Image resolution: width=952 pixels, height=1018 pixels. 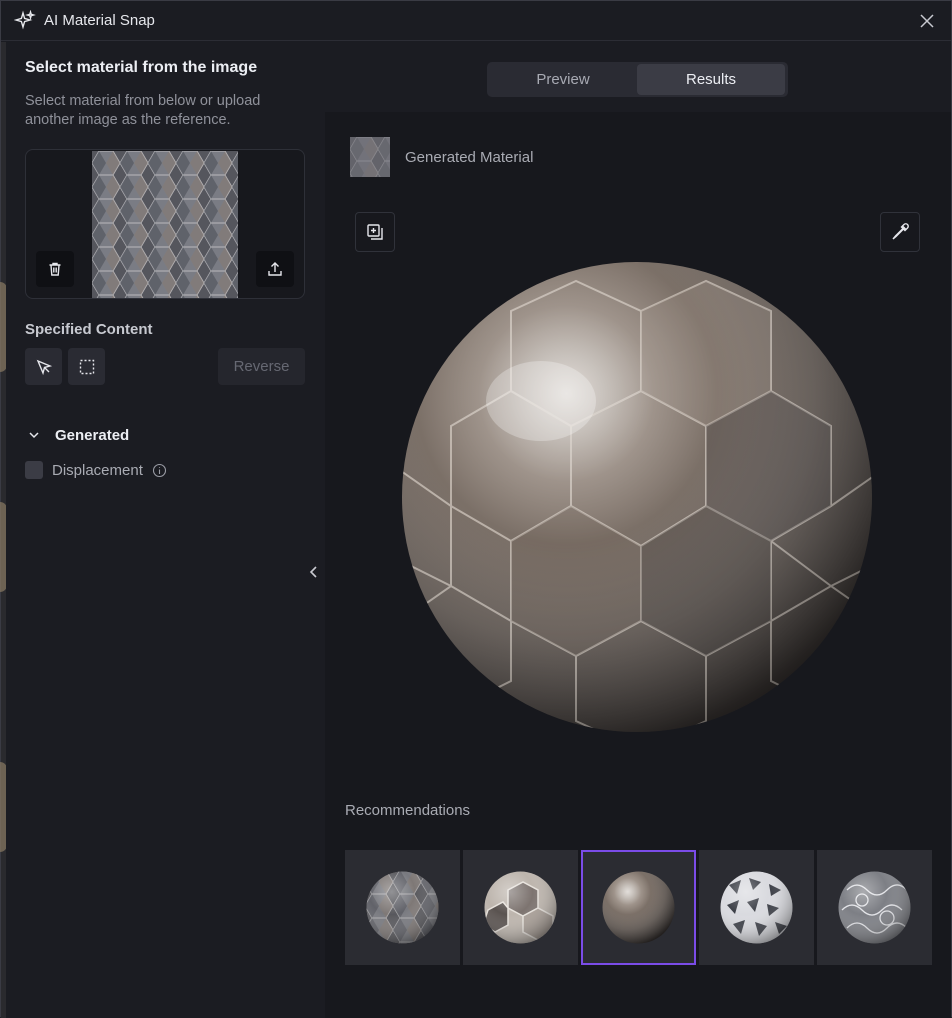 What do you see at coordinates (159, 470) in the screenshot?
I see `info-icon` at bounding box center [159, 470].